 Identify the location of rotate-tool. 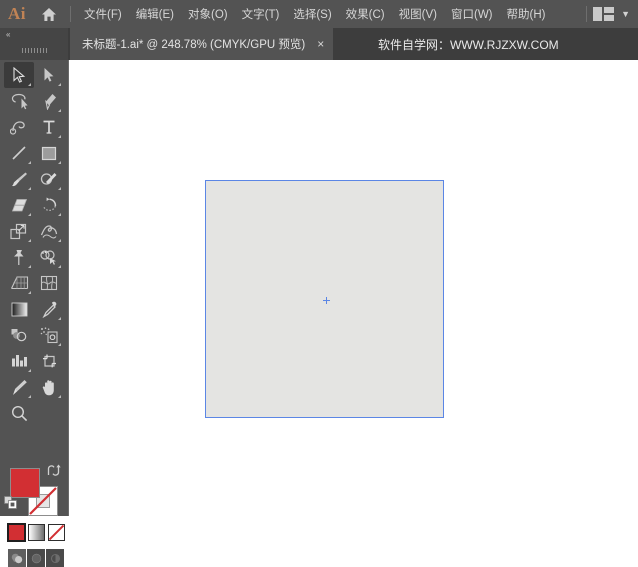
(49, 205).